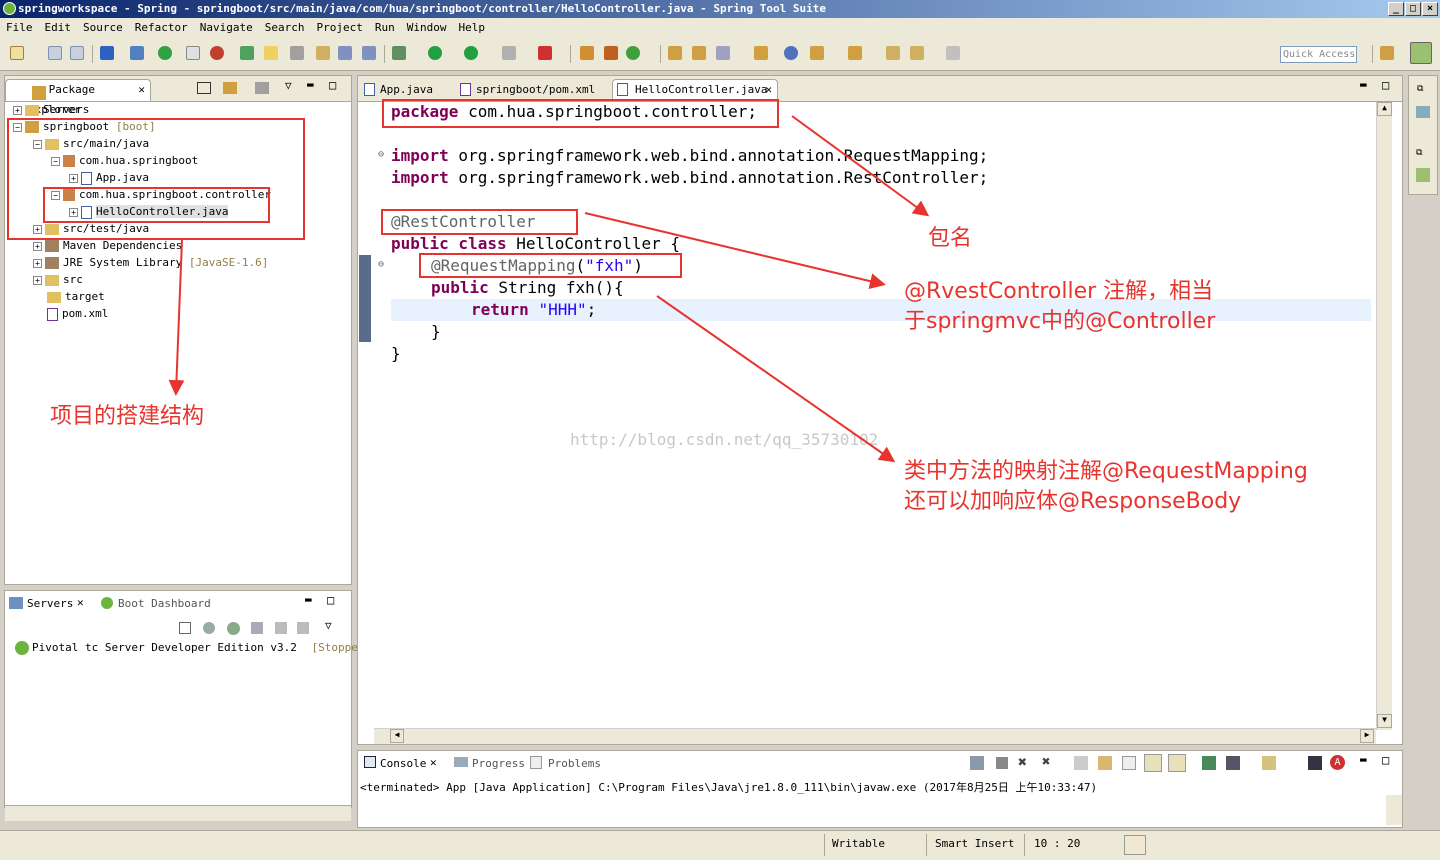  I want to click on note-restcontroller-2: 于springmvc中的@Controller, so click(1060, 321).